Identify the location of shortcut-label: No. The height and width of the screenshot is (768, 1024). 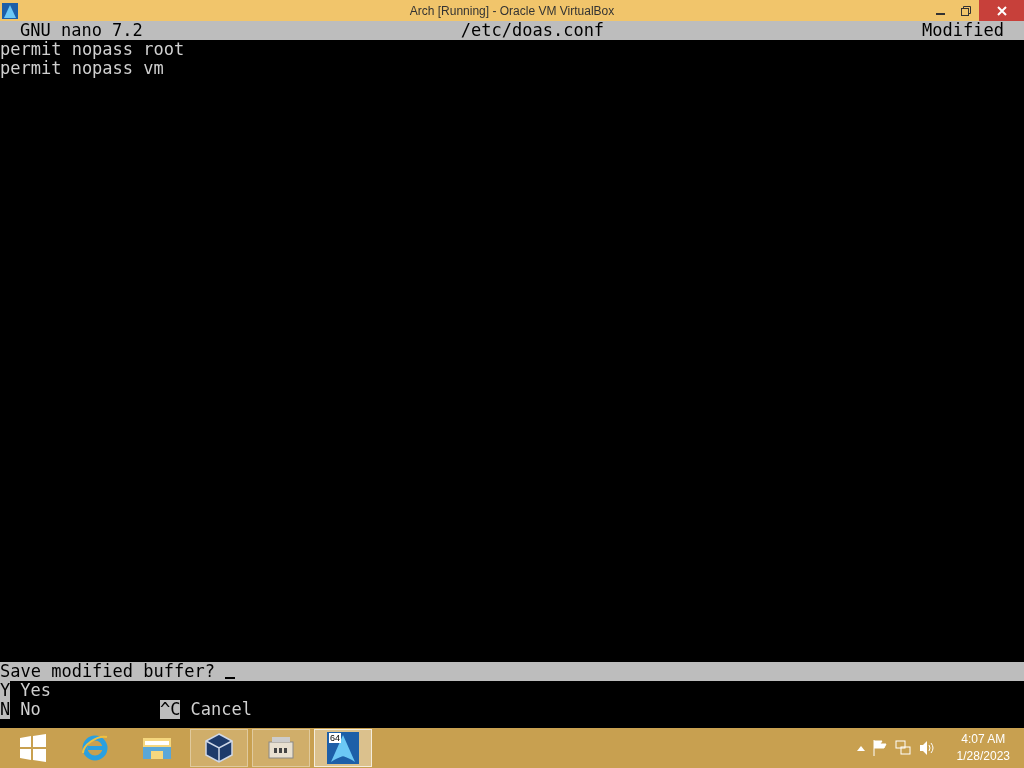
(30, 709).